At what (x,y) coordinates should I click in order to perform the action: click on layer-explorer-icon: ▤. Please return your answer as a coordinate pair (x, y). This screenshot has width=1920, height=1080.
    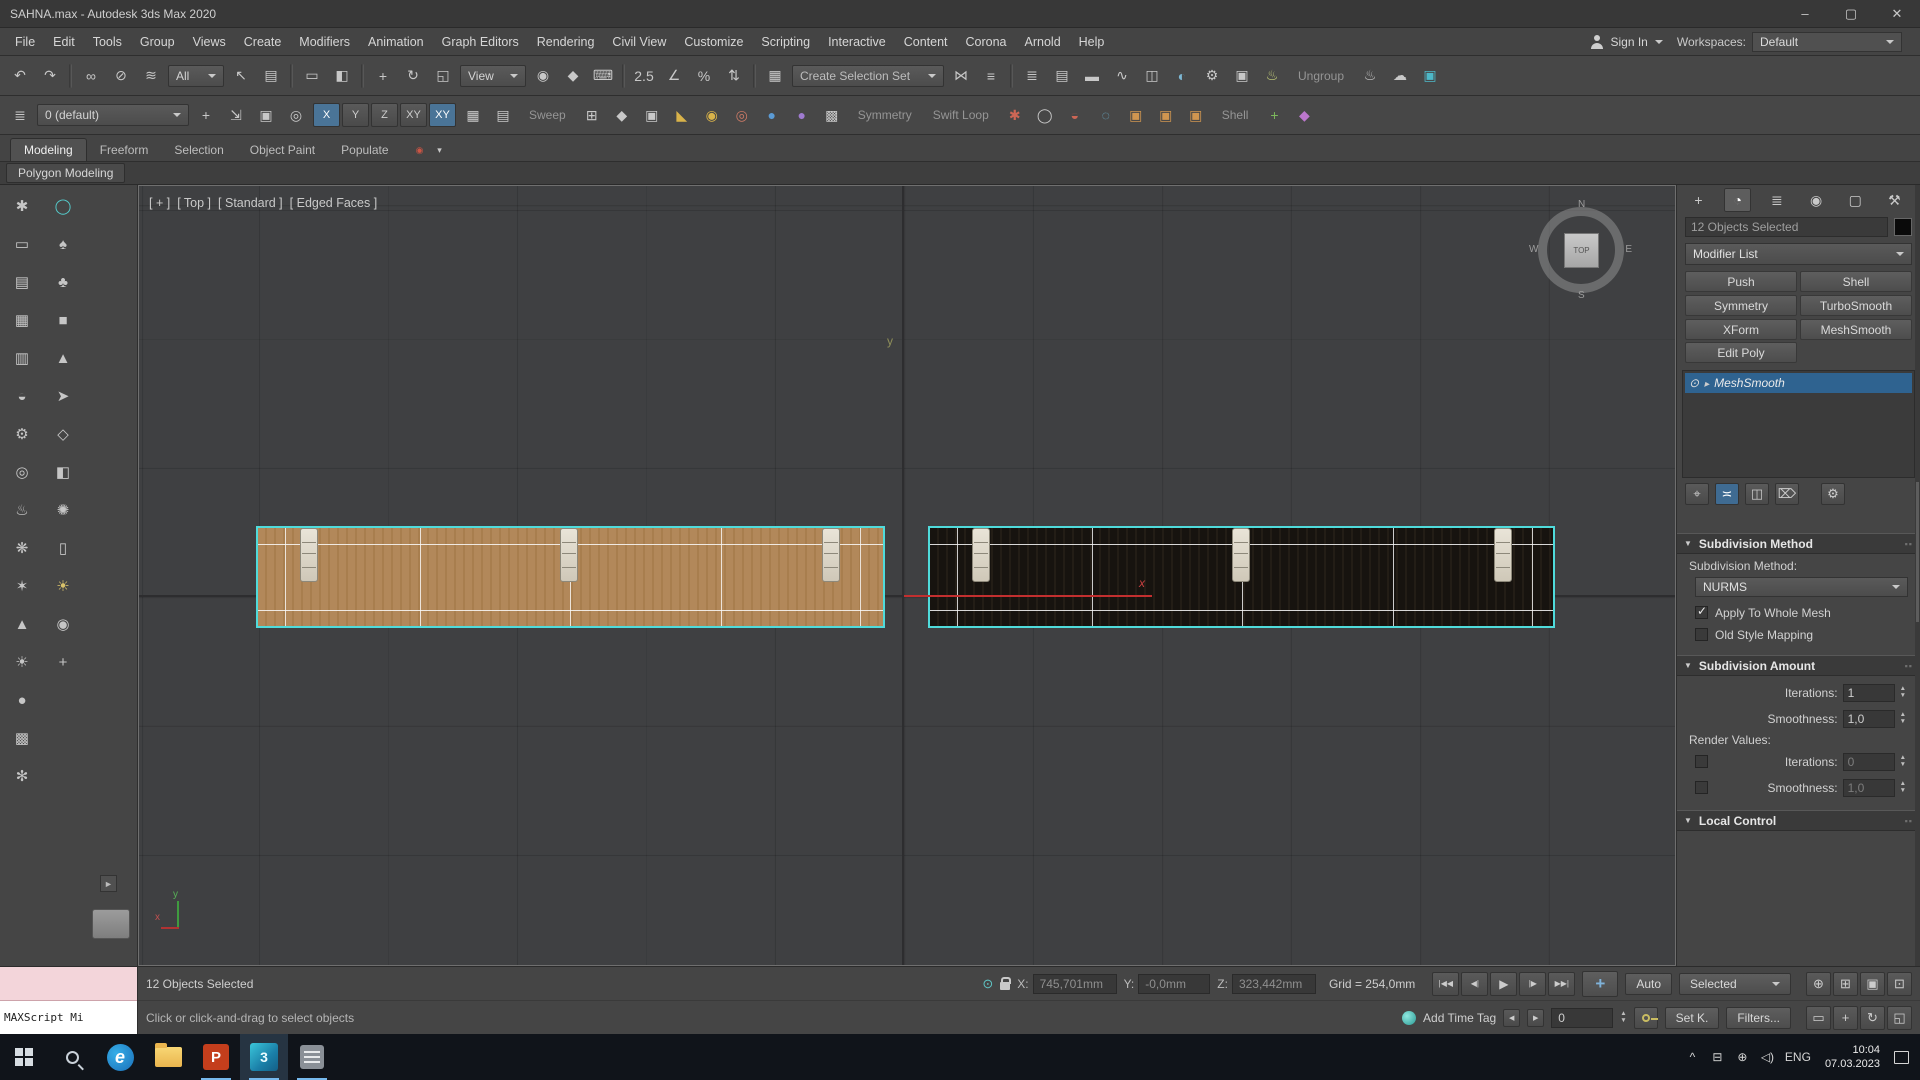
    Looking at the image, I should click on (1062, 76).